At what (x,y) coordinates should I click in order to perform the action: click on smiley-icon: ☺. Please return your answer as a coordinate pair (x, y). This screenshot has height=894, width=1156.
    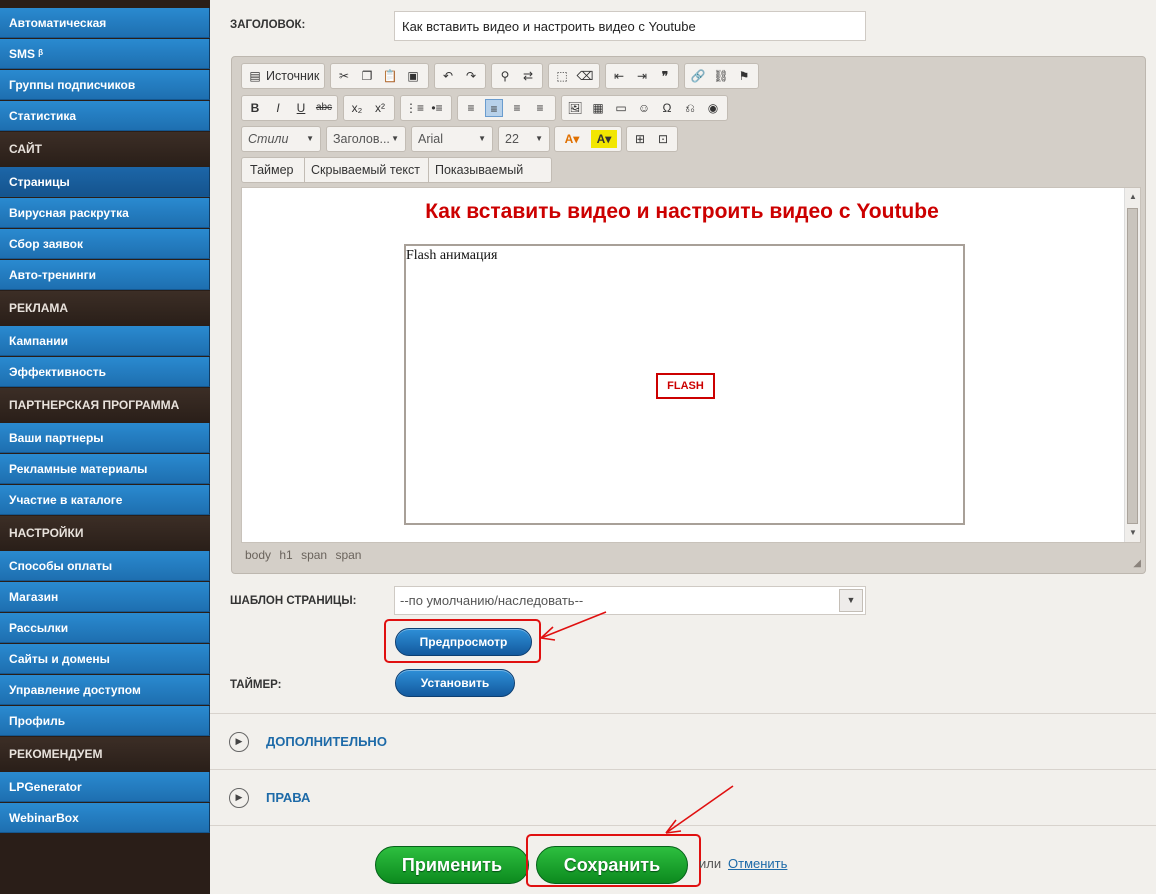
    Looking at the image, I should click on (644, 108).